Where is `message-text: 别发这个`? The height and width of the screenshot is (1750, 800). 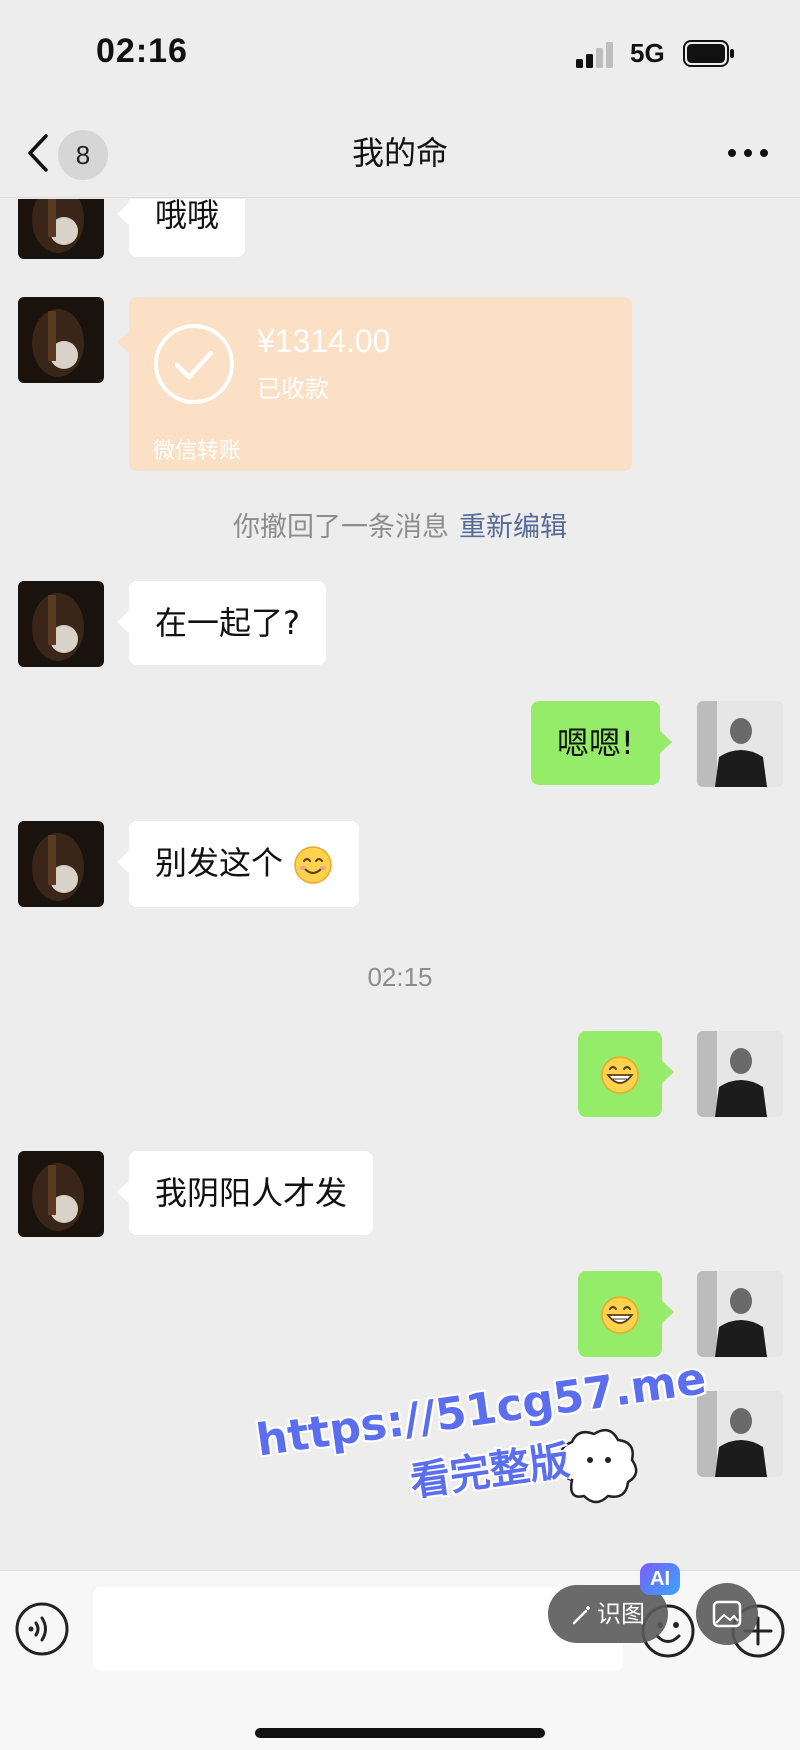
message-text: 别发这个 is located at coordinates (219, 863).